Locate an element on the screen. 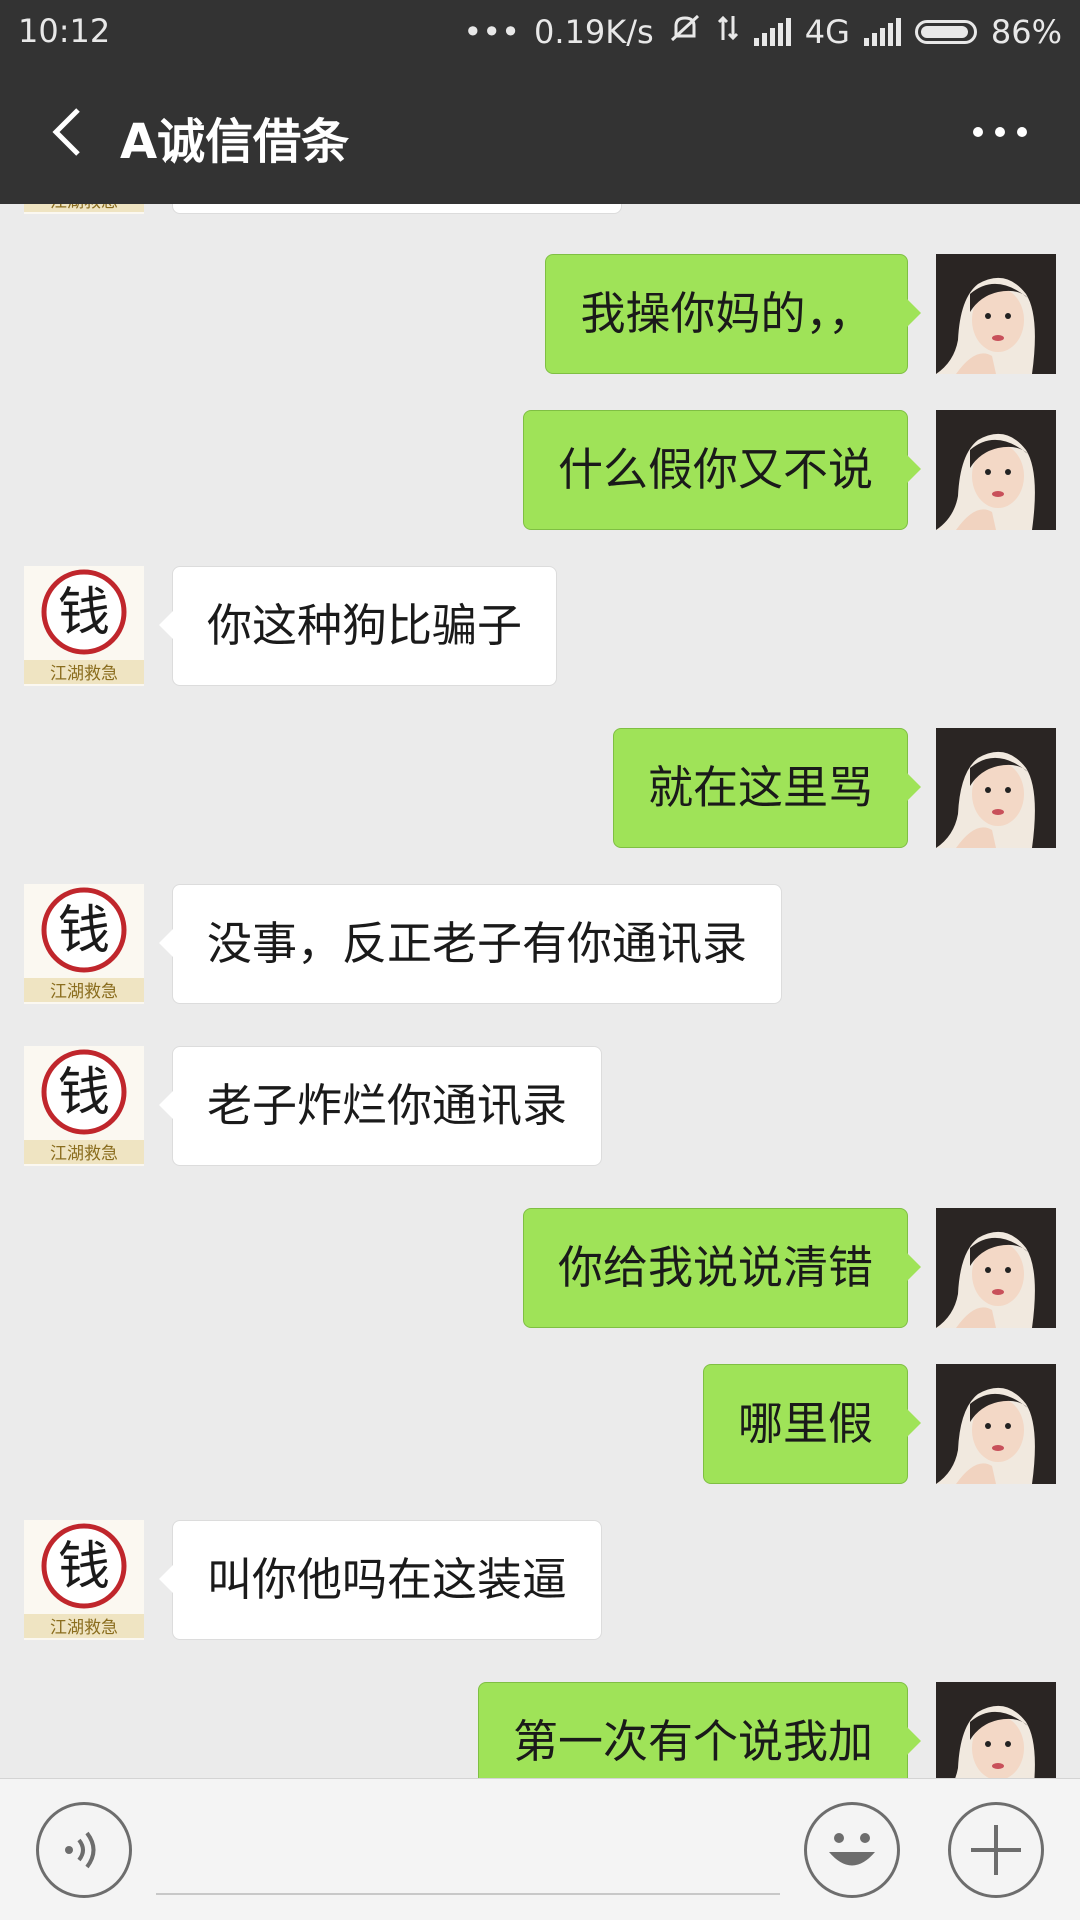 The image size is (1080, 1920). signal-icon is located at coordinates (772, 32).